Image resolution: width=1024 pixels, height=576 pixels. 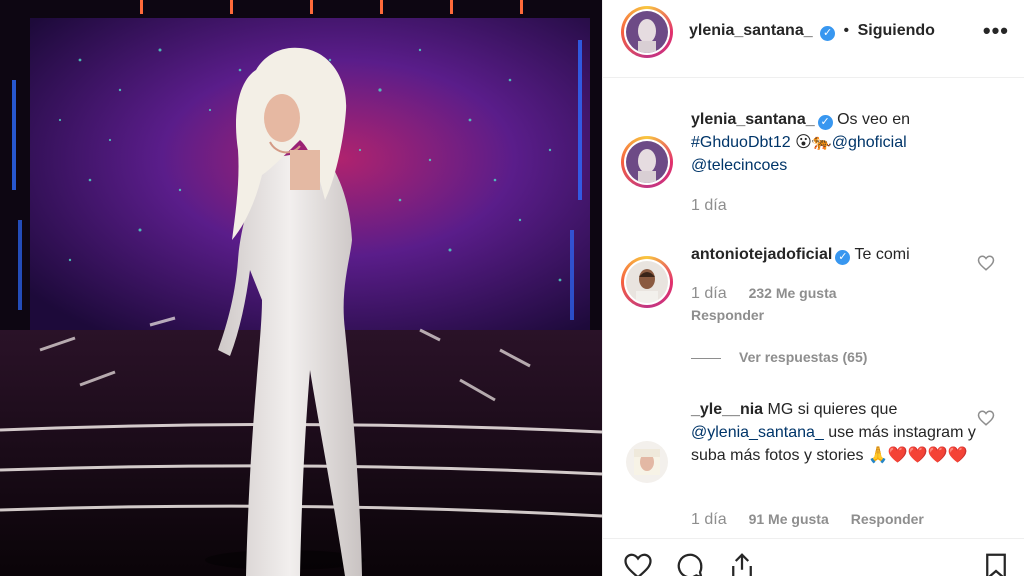 What do you see at coordinates (753, 119) in the screenshot?
I see `caption-username: ylenia_santana_` at bounding box center [753, 119].